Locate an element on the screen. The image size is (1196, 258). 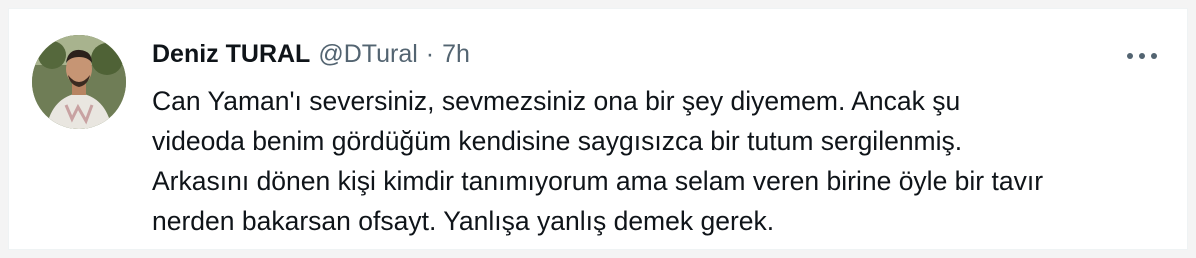
display-name: Deniz TURAL is located at coordinates (231, 54).